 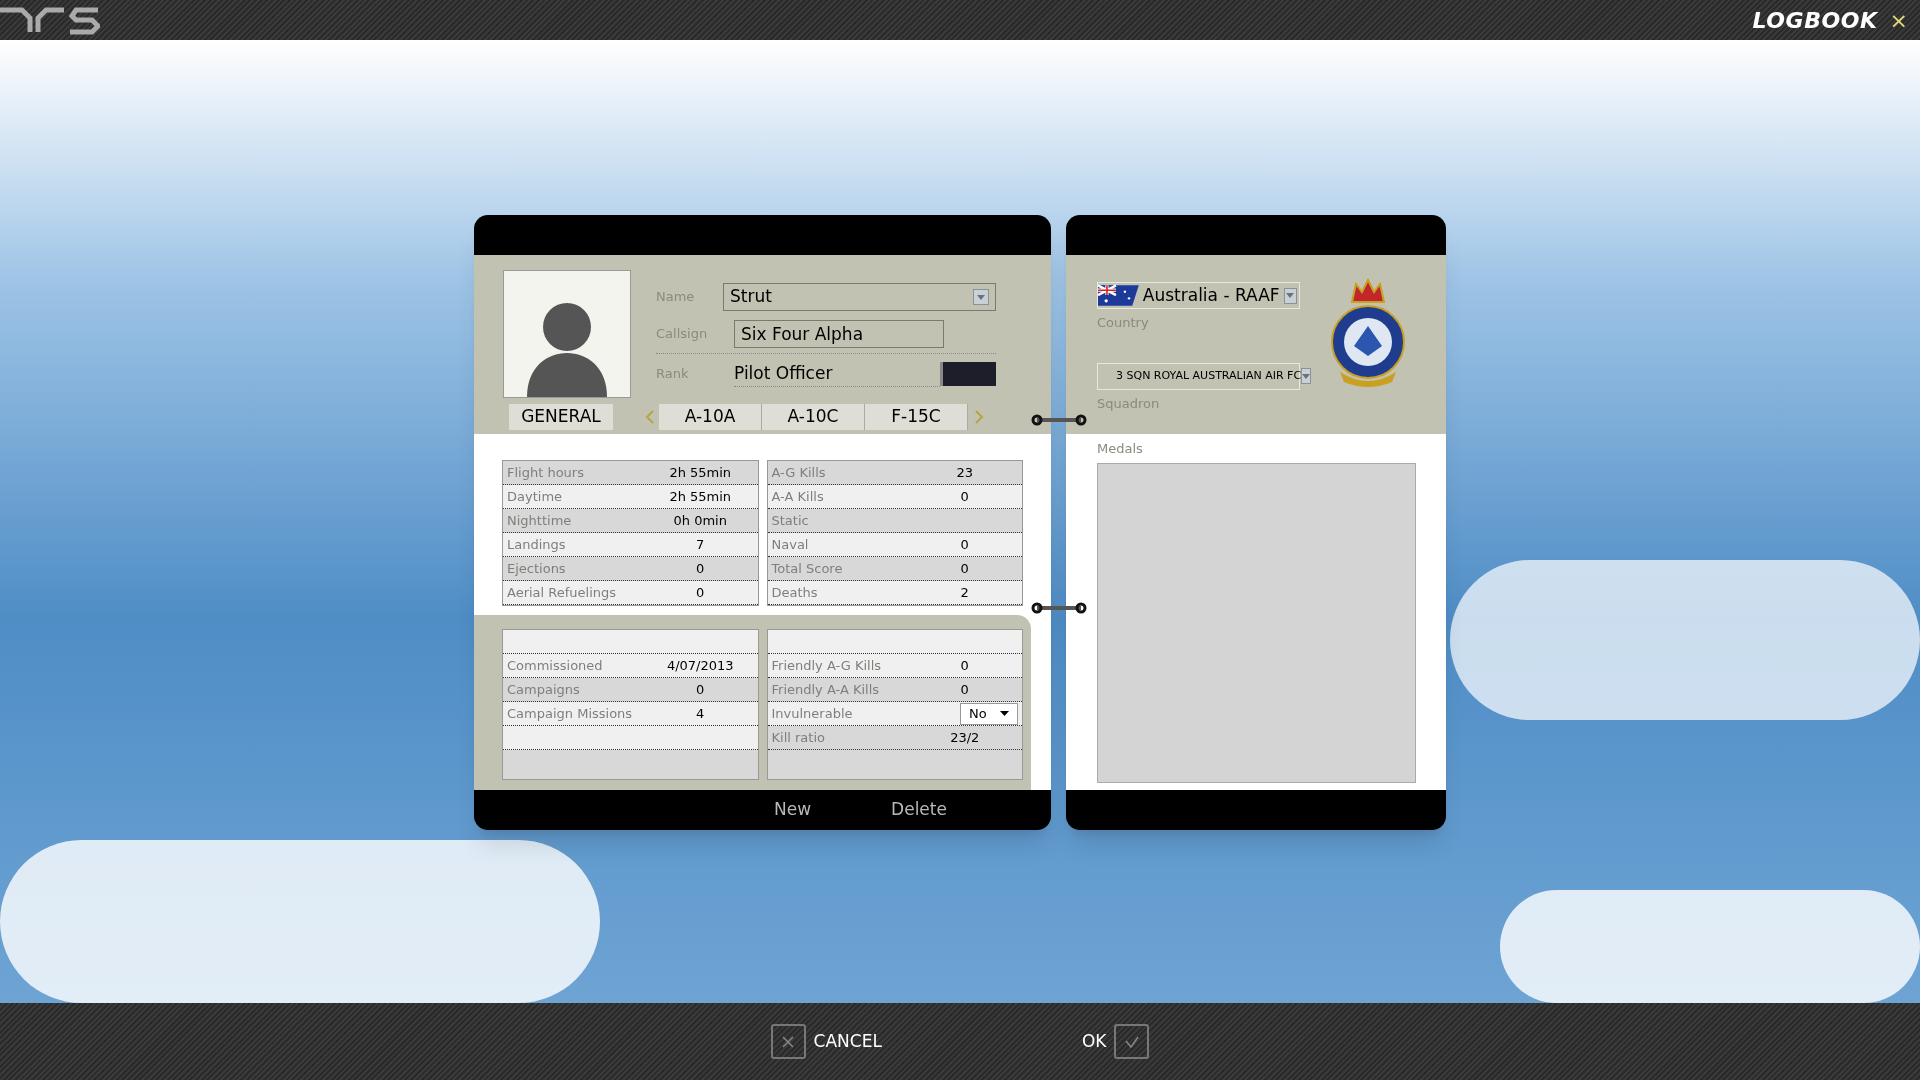 I want to click on window-title: LOGBOOK, so click(x=1815, y=20).